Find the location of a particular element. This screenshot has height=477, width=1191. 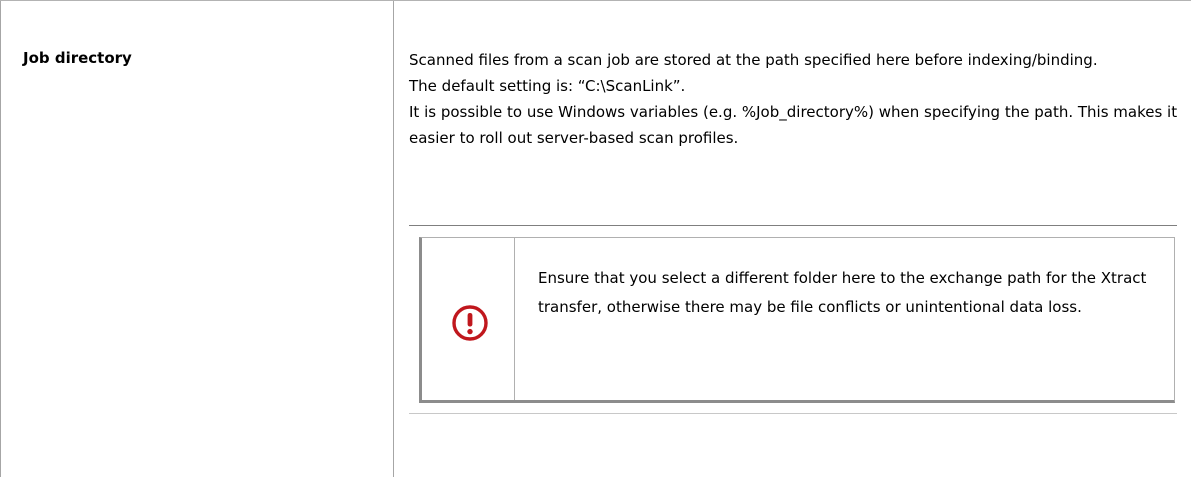

description-line-2: The default setting is: “C:\ScanLink”. is located at coordinates (547, 86).